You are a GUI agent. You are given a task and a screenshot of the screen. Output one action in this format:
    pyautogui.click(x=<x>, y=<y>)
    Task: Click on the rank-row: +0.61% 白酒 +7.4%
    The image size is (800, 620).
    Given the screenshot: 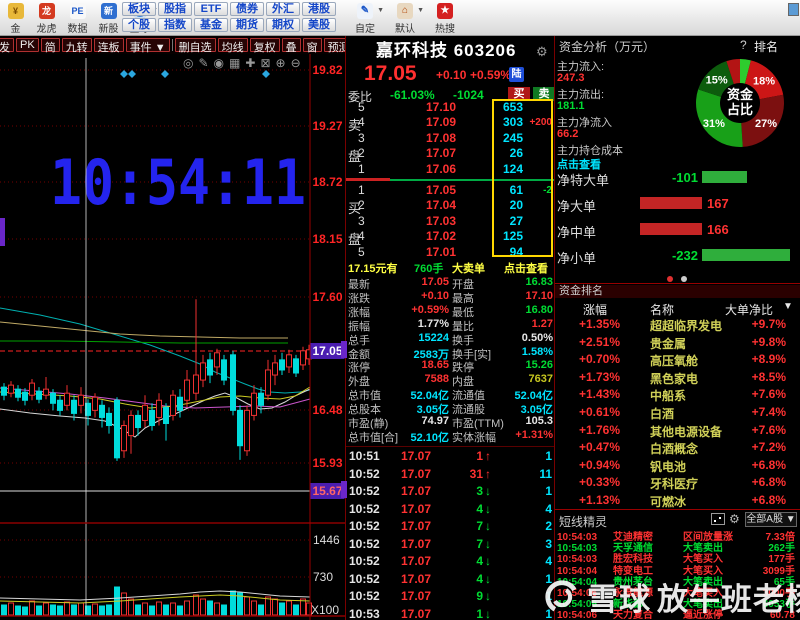 What is the action you would take?
    pyautogui.click(x=677, y=413)
    